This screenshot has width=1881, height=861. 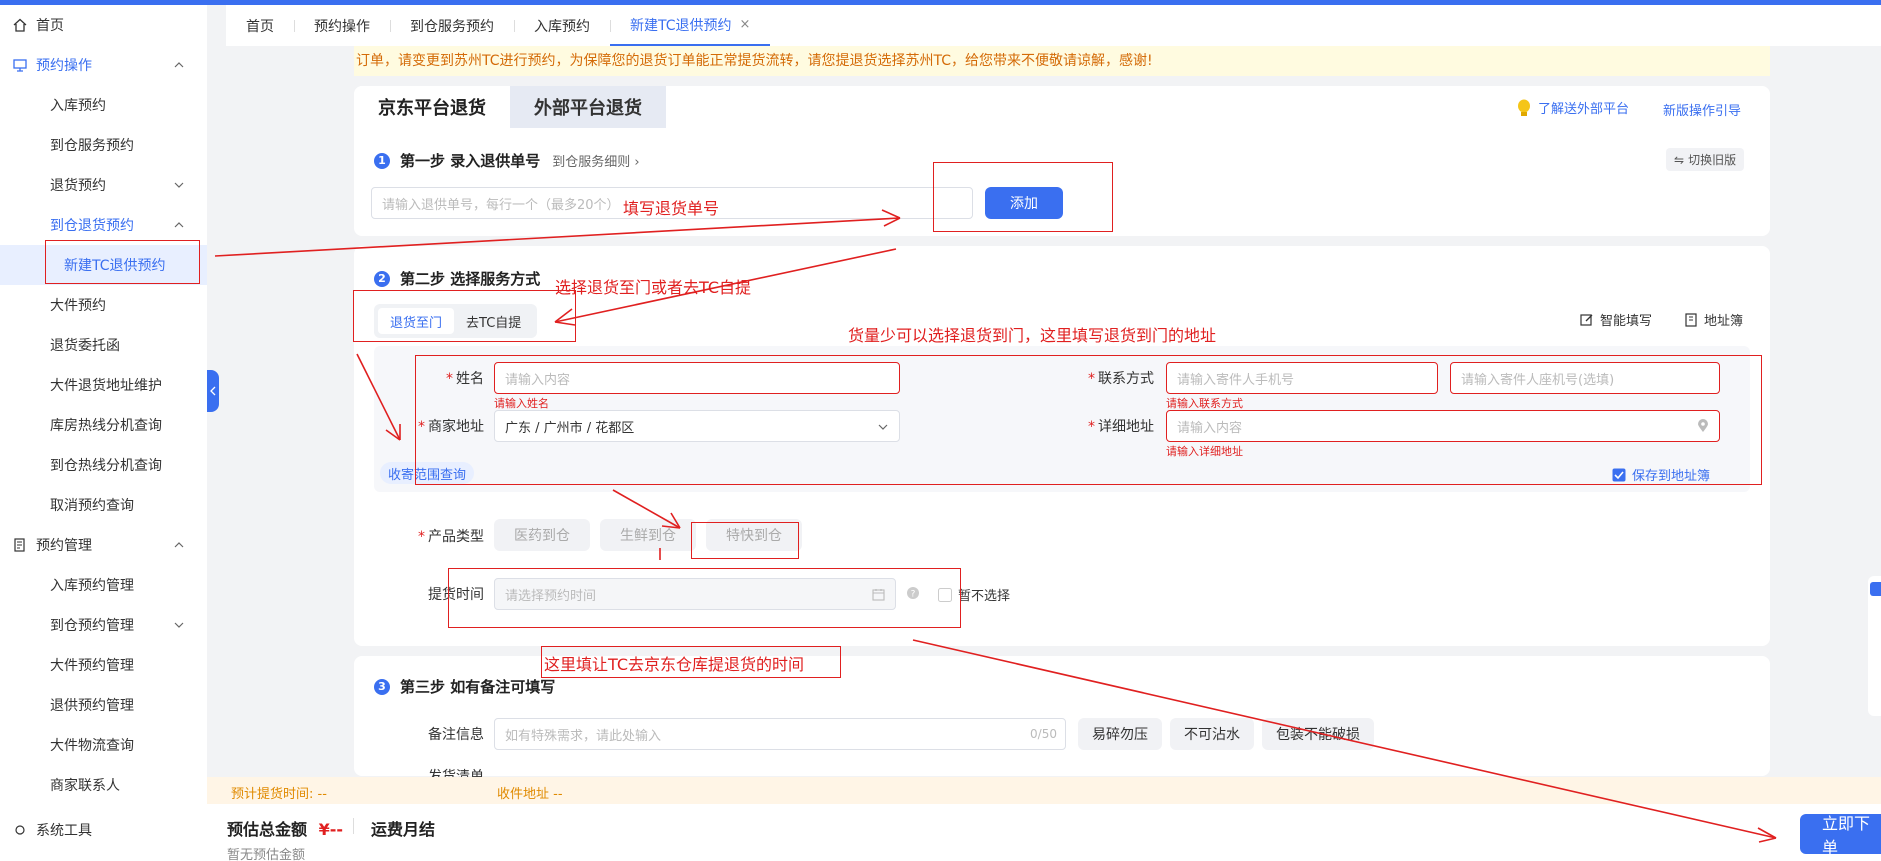 What do you see at coordinates (103, 425) in the screenshot?
I see `sidebar-item-warehouse-hotline: 库房热线分机查询` at bounding box center [103, 425].